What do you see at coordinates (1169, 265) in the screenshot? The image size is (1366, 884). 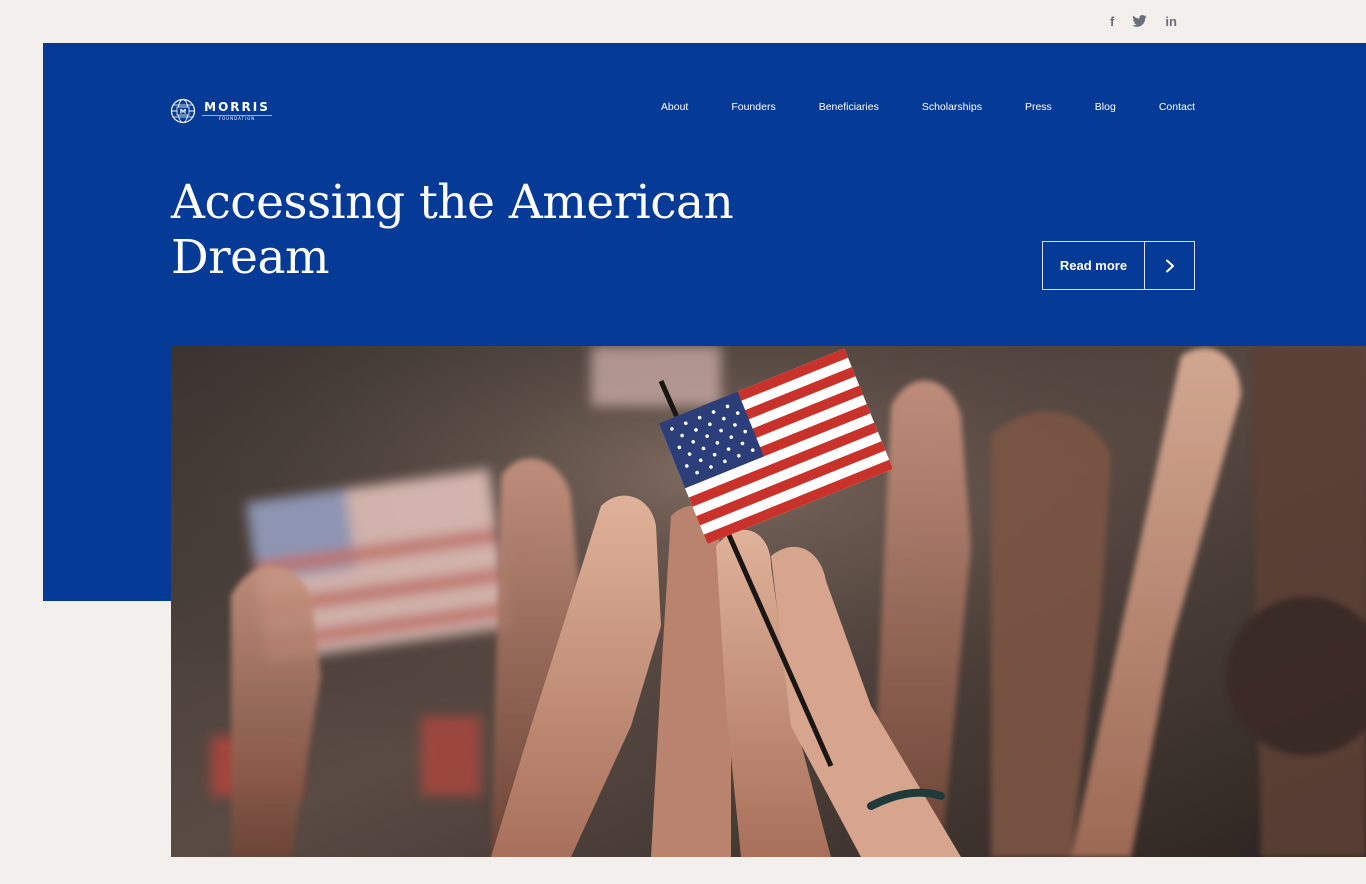 I see `chevron-right-icon` at bounding box center [1169, 265].